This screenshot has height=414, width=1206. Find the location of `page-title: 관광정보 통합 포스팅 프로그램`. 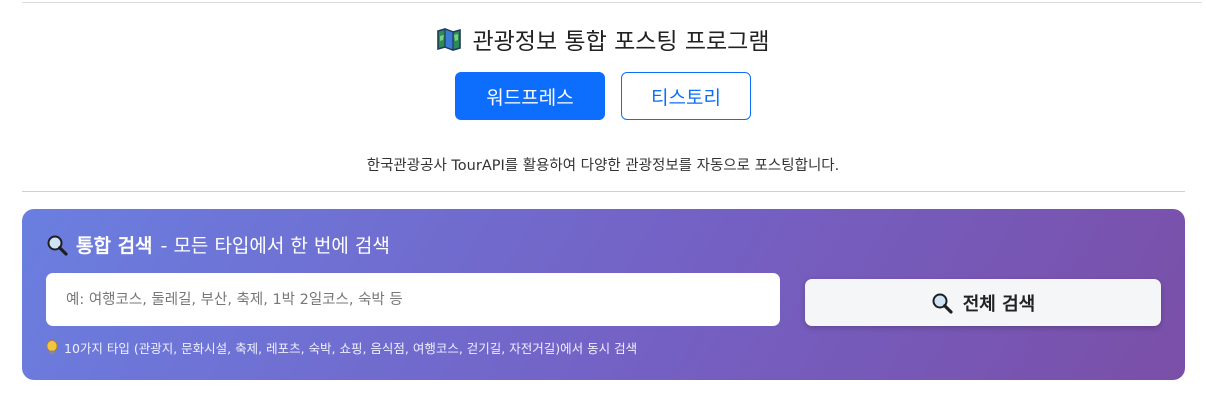

page-title: 관광정보 통합 포스팅 프로그램 is located at coordinates (603, 39).